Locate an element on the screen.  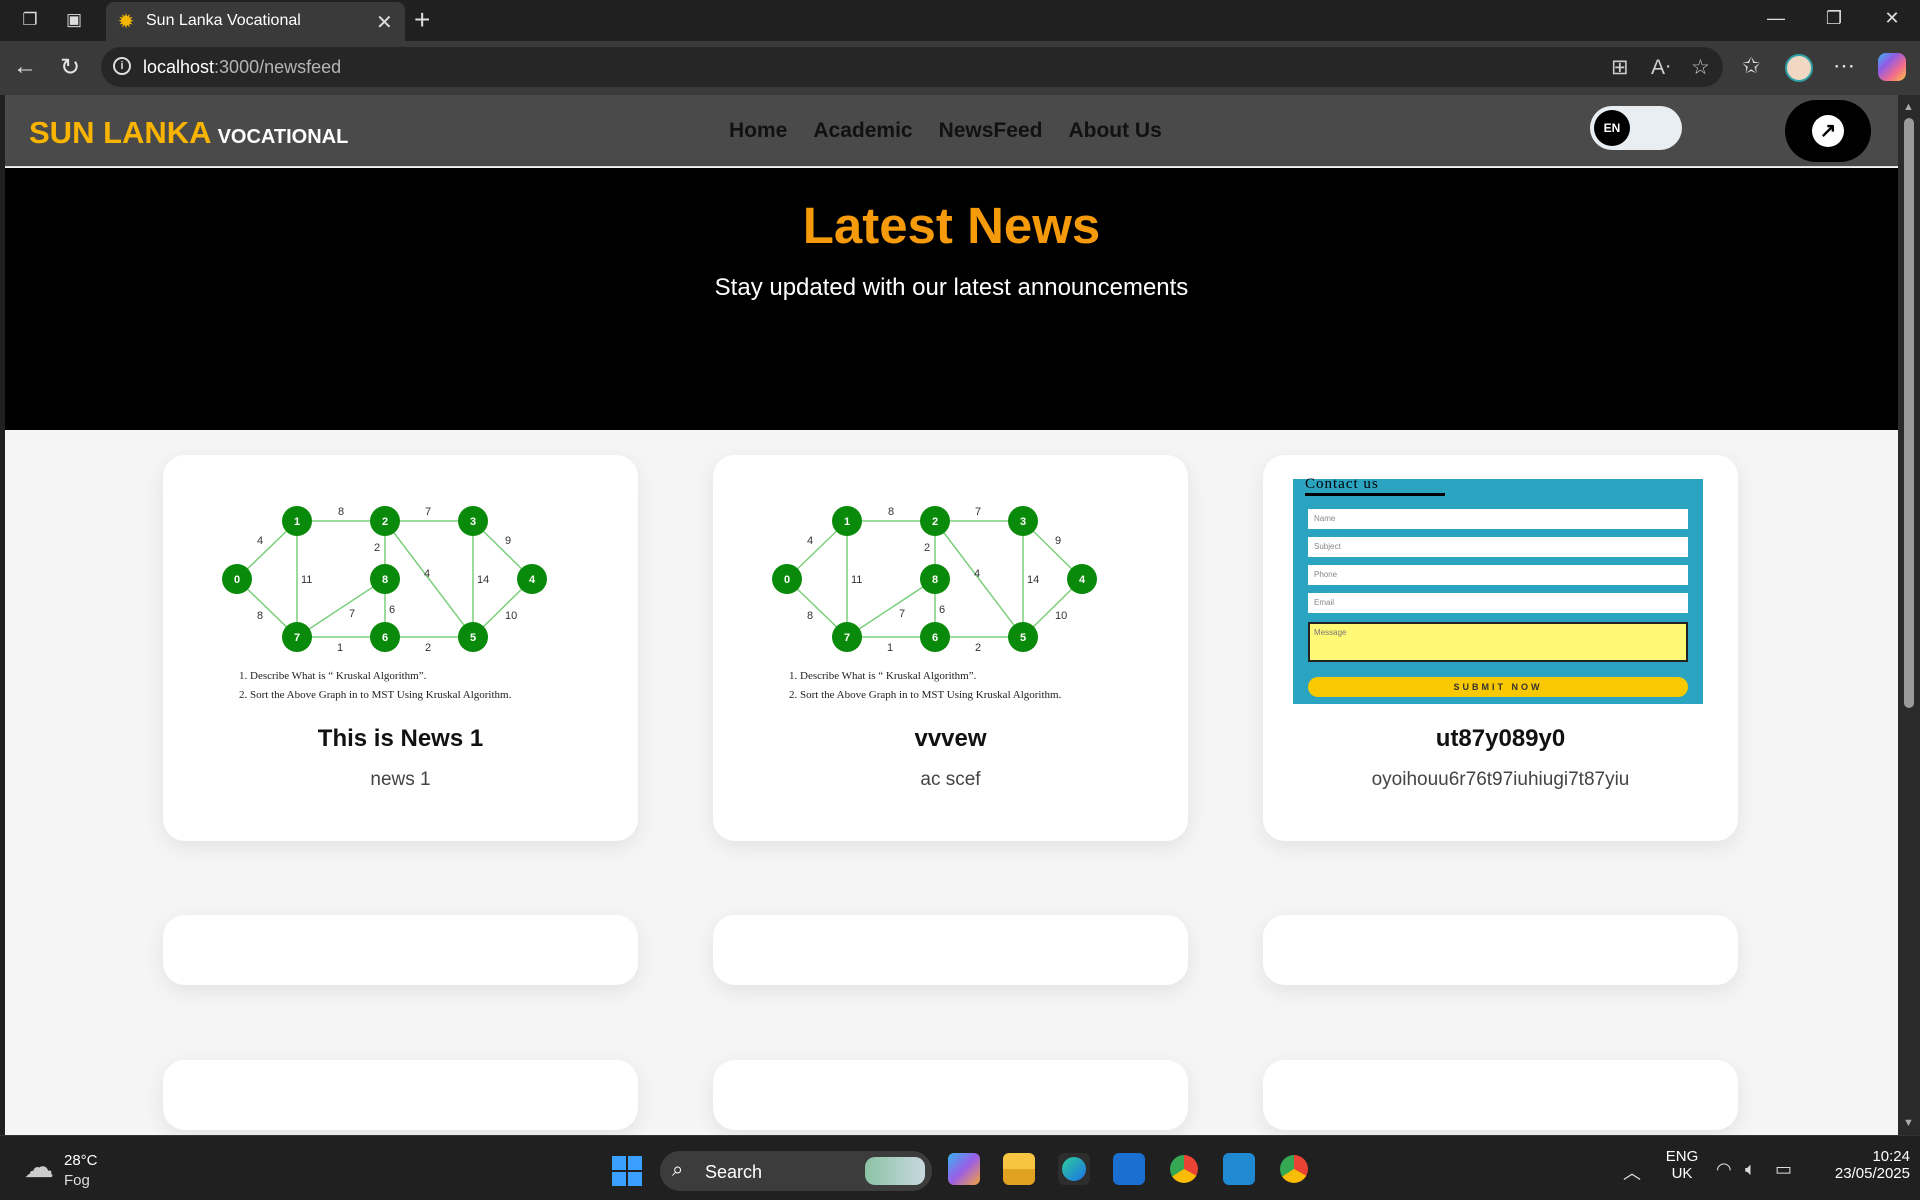
search-highlight-image is located at coordinates (895, 1171).